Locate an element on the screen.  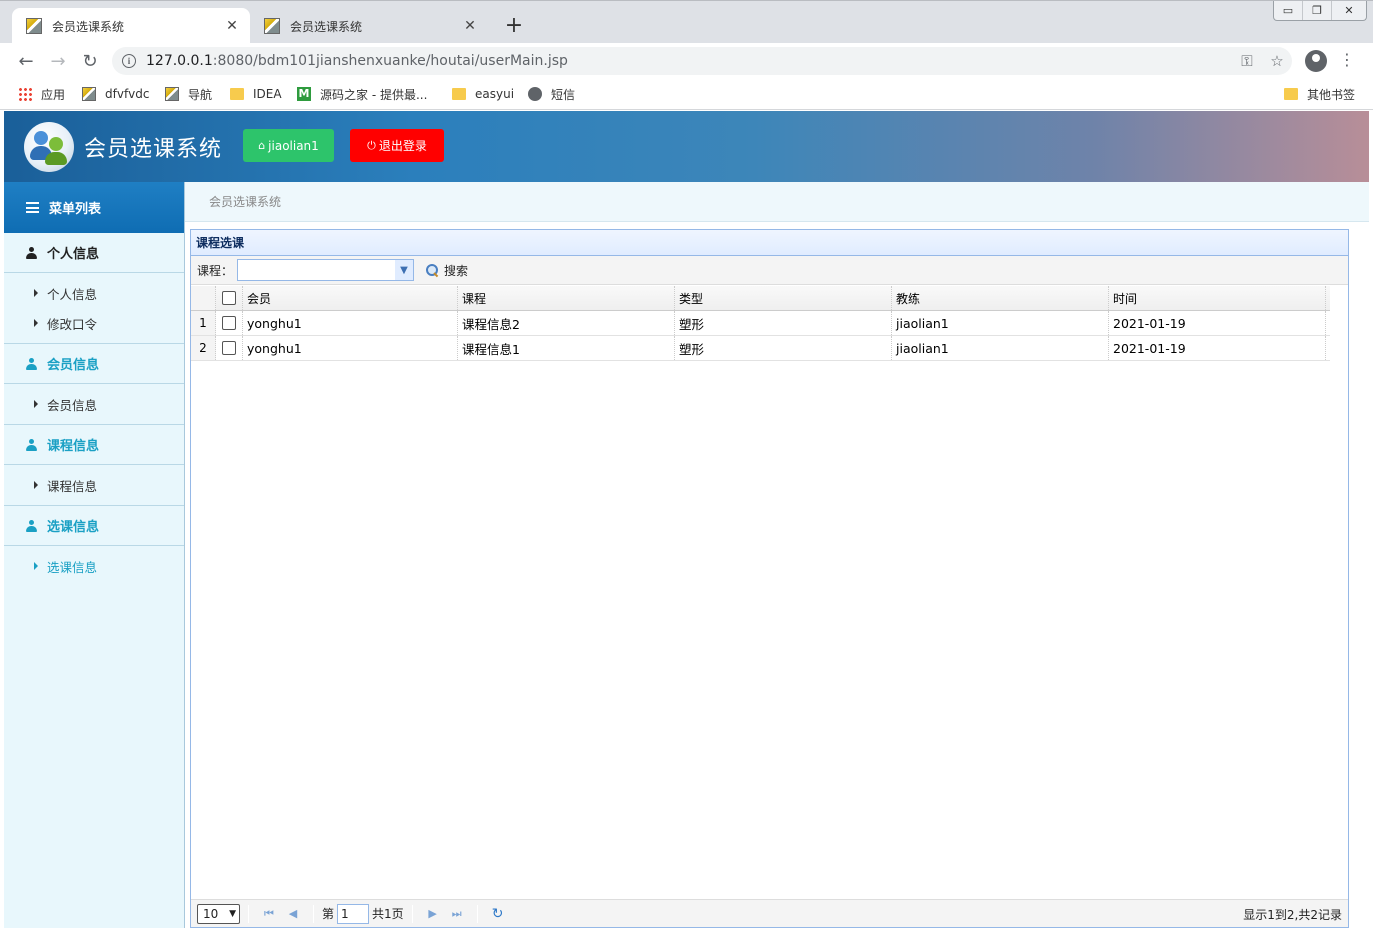
row-checkbox-cell is located at coordinates (229, 348).